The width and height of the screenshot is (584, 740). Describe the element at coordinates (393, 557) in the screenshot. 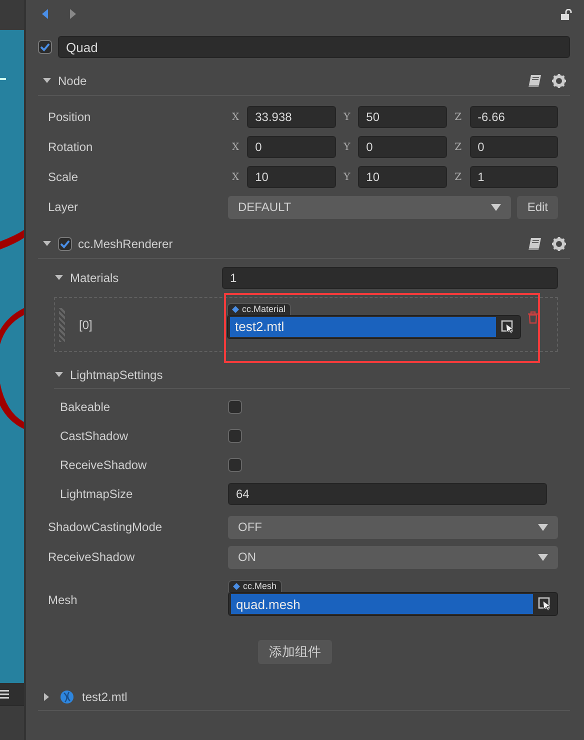

I see `dropdown: ON` at that location.